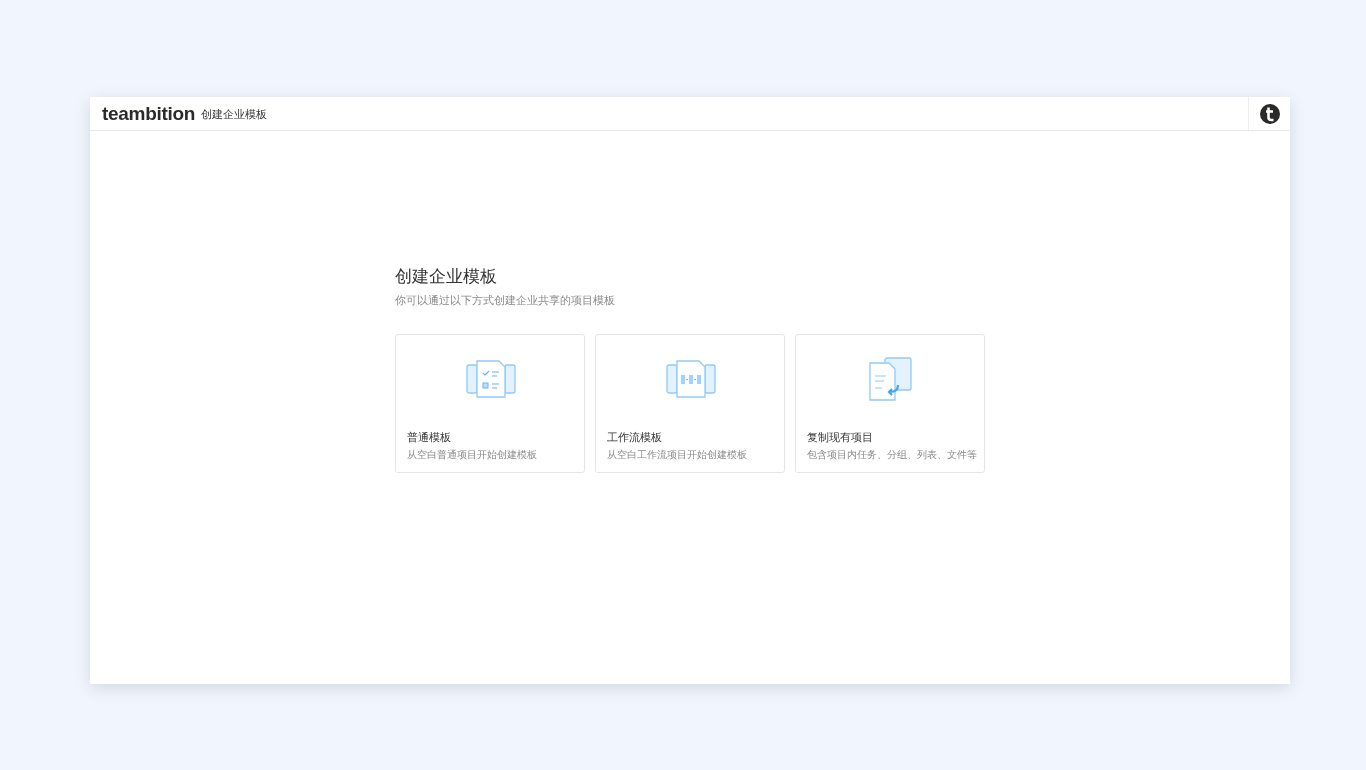 This screenshot has width=1366, height=770. I want to click on section-title: 创建企业模板, so click(446, 276).